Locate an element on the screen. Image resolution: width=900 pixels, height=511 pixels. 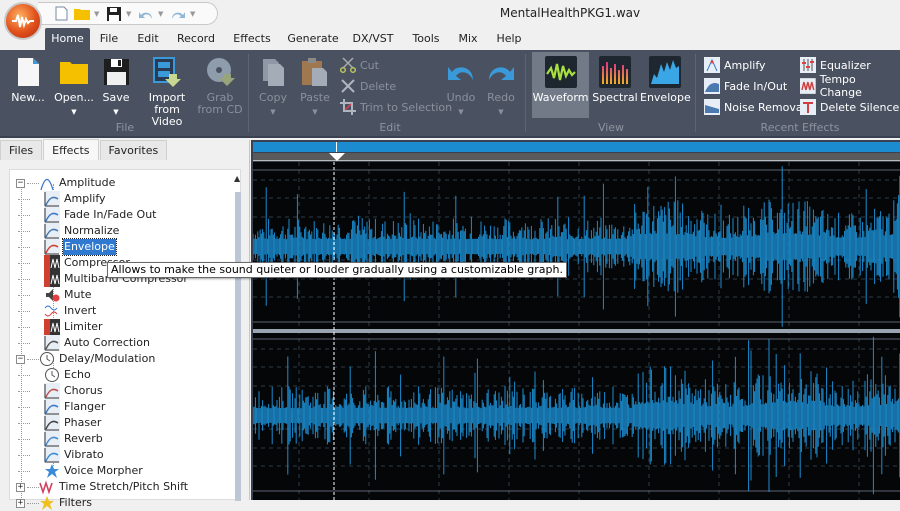
envelope-view-button: Envelope is located at coordinates (665, 80).